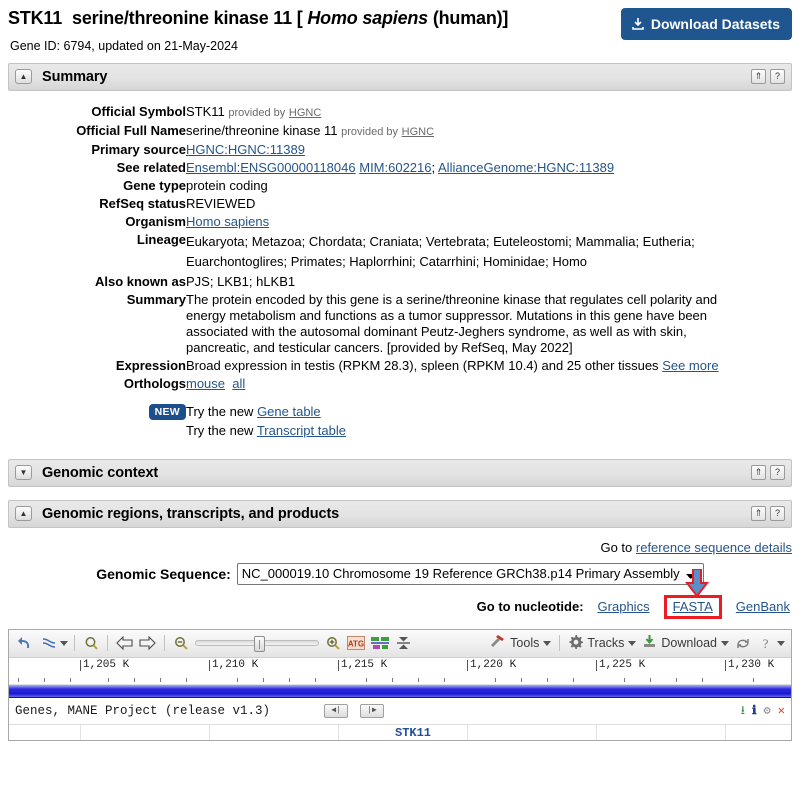  Describe the element at coordinates (768, 77) in the screenshot. I see `summary-header-icons: ⇑ ?` at that location.